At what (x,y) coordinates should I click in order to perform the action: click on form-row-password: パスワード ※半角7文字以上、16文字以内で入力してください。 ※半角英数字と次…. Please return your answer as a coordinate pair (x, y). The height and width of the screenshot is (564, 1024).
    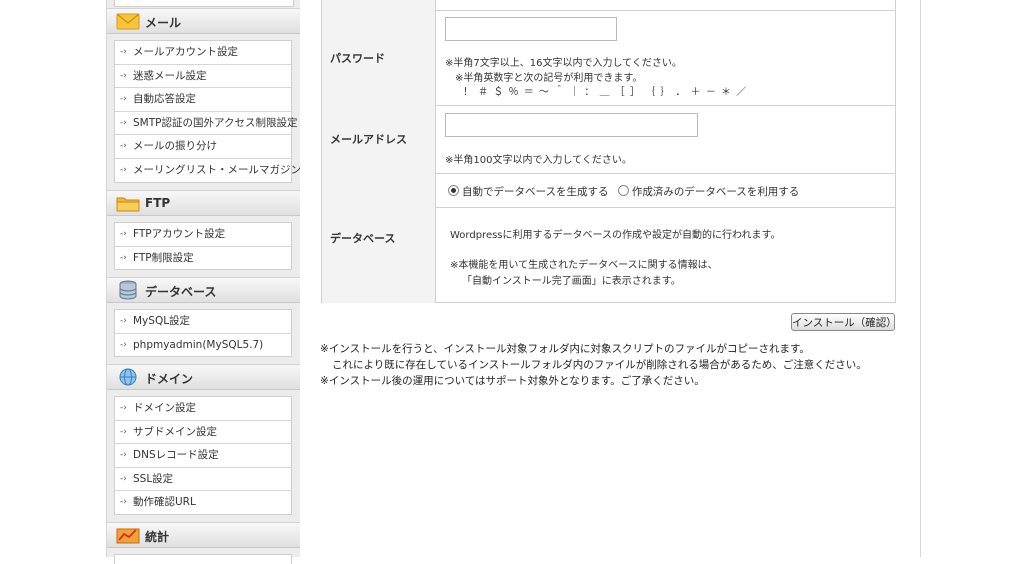
    Looking at the image, I should click on (608, 58).